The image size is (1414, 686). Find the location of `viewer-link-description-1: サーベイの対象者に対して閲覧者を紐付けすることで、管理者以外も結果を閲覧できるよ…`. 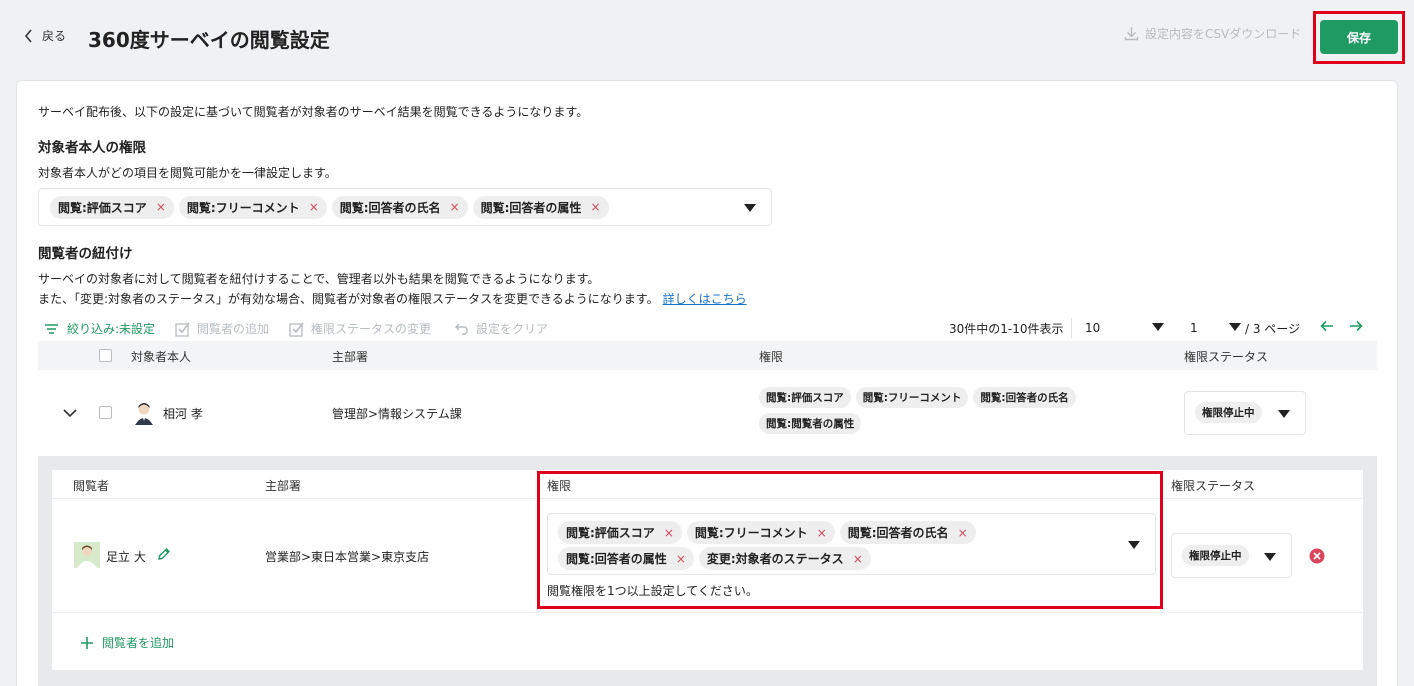

viewer-link-description-1: サーベイの対象者に対して閲覧者を紐付けすることで、管理者以外も結果を閲覧できるよ… is located at coordinates (319, 279).